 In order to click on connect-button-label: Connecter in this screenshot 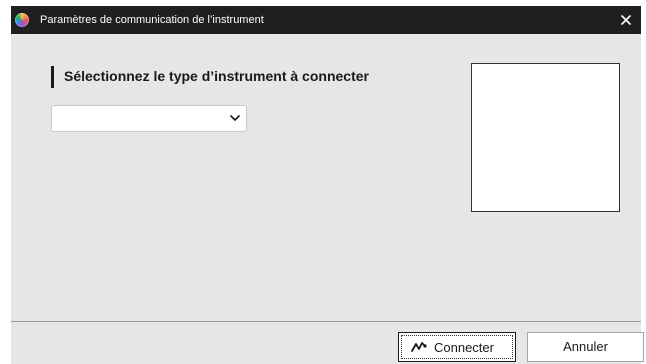, I will do `click(464, 347)`.